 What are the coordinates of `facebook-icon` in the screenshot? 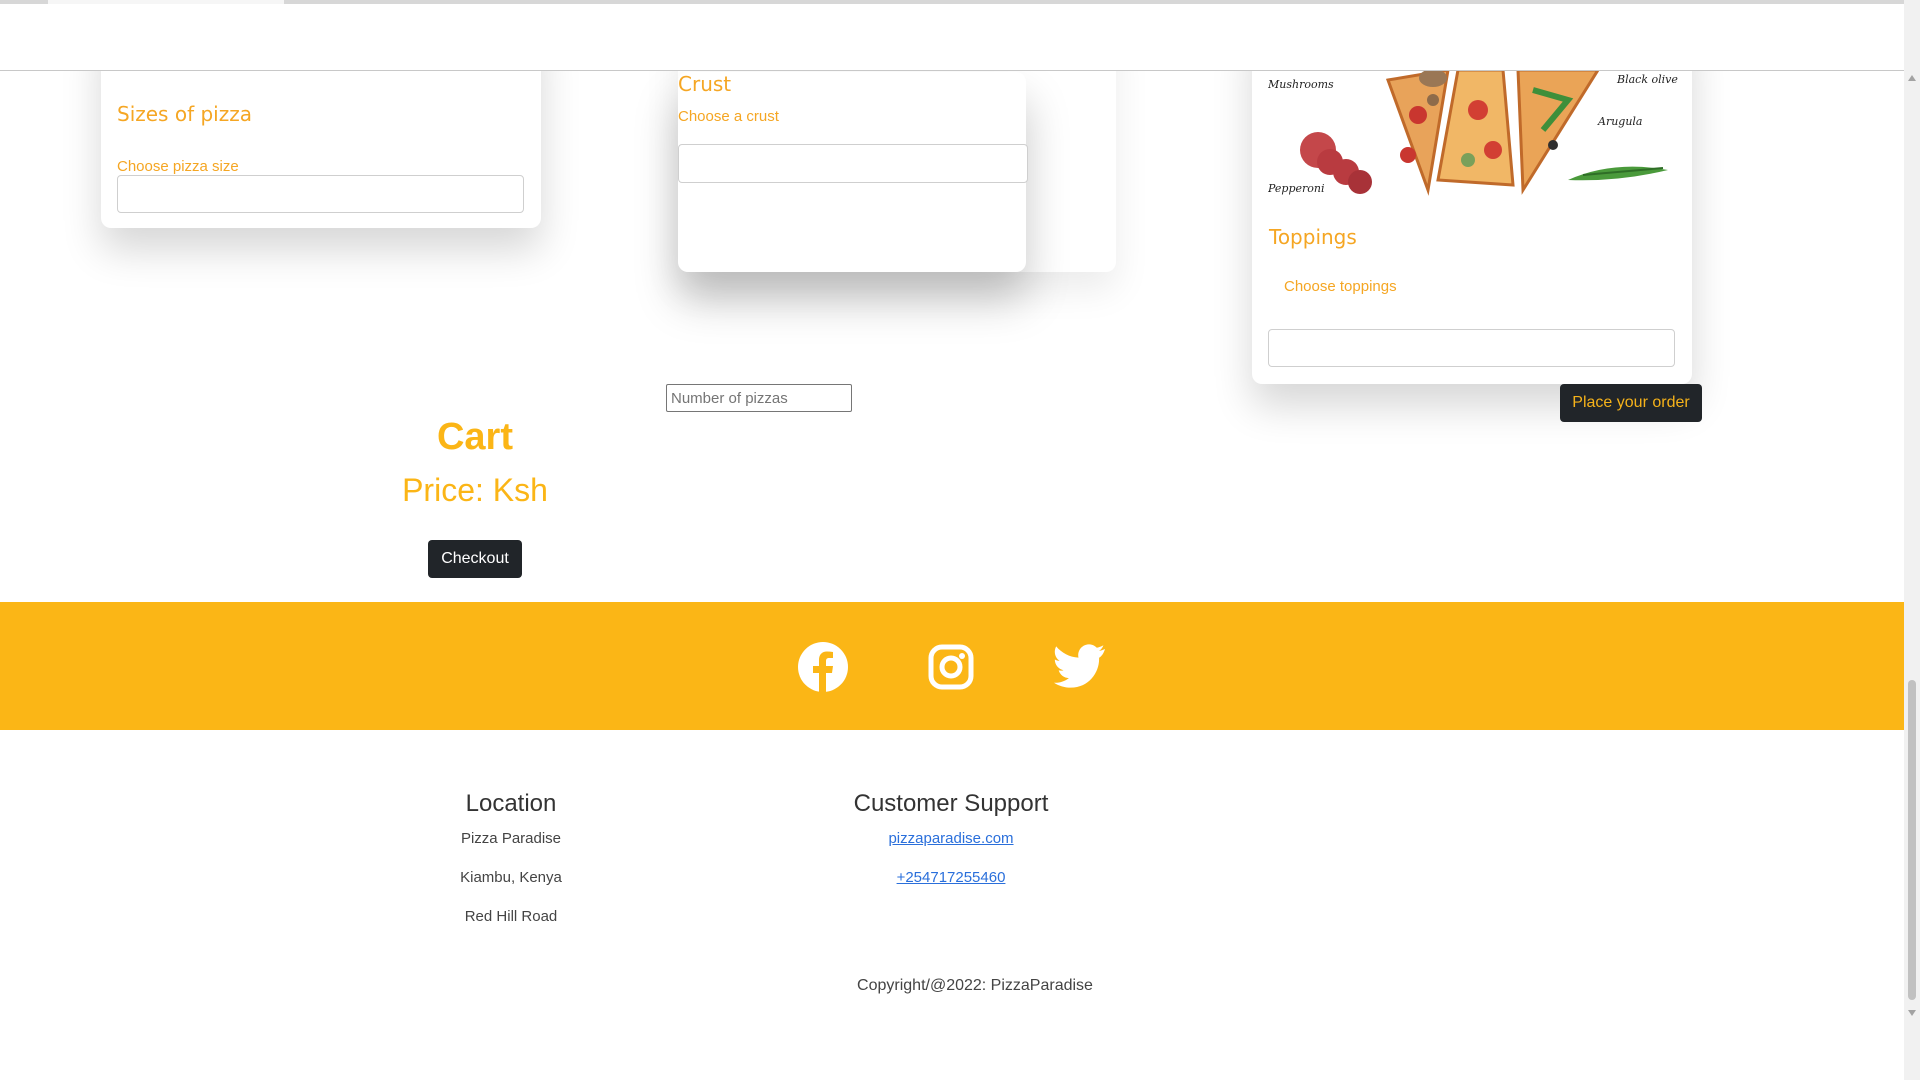 It's located at (823, 667).